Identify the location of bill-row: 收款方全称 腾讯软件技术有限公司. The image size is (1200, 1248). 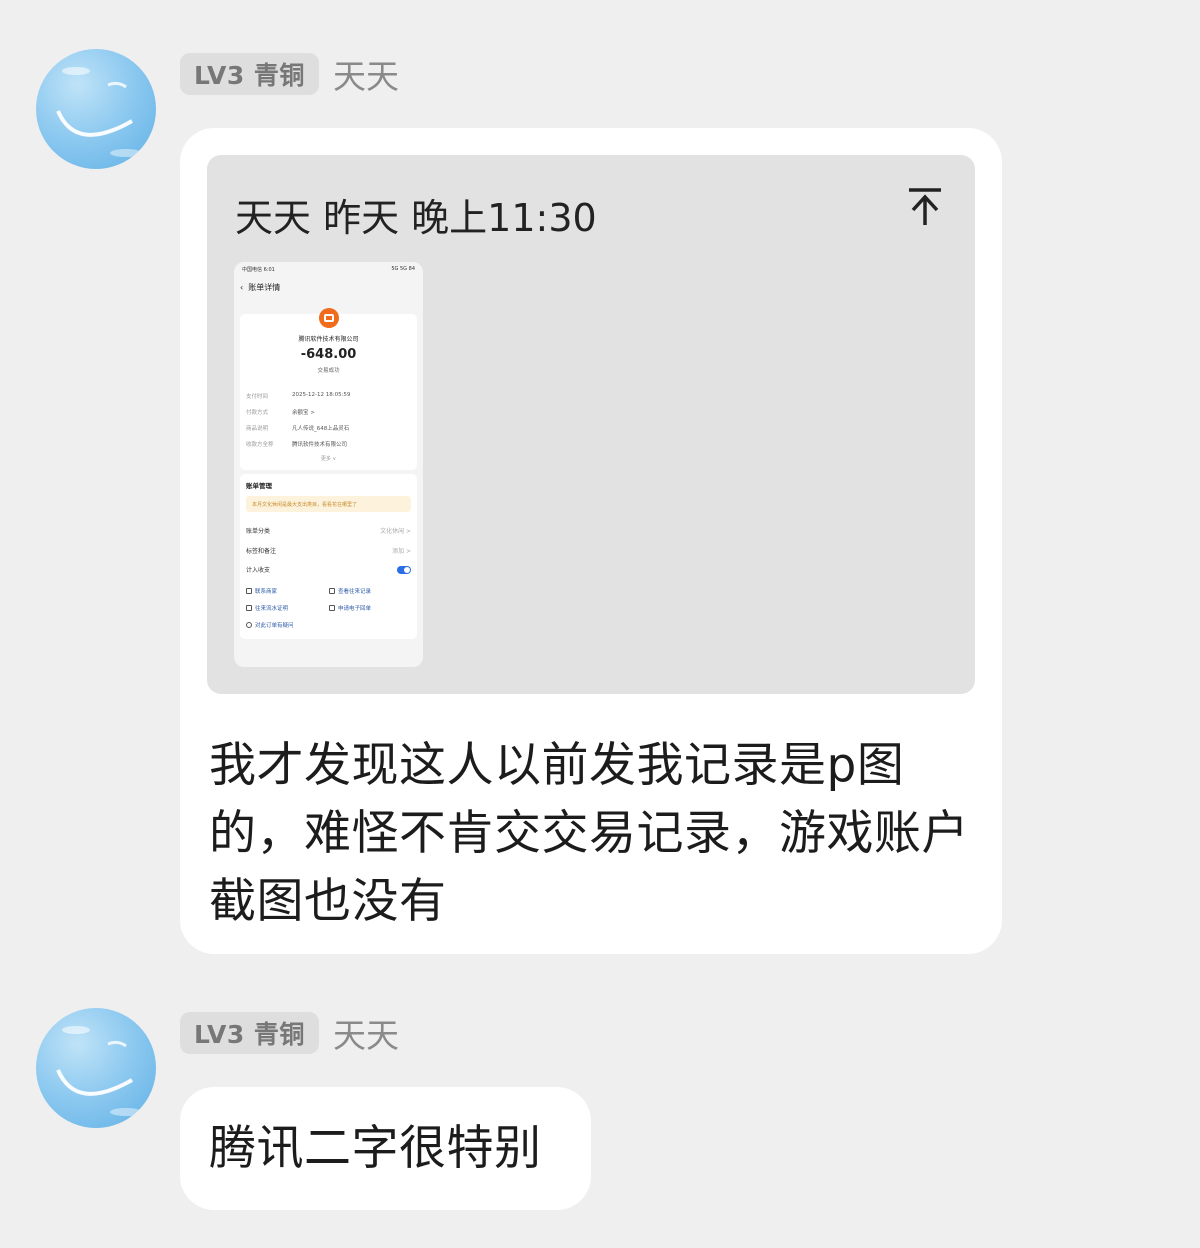
(297, 445).